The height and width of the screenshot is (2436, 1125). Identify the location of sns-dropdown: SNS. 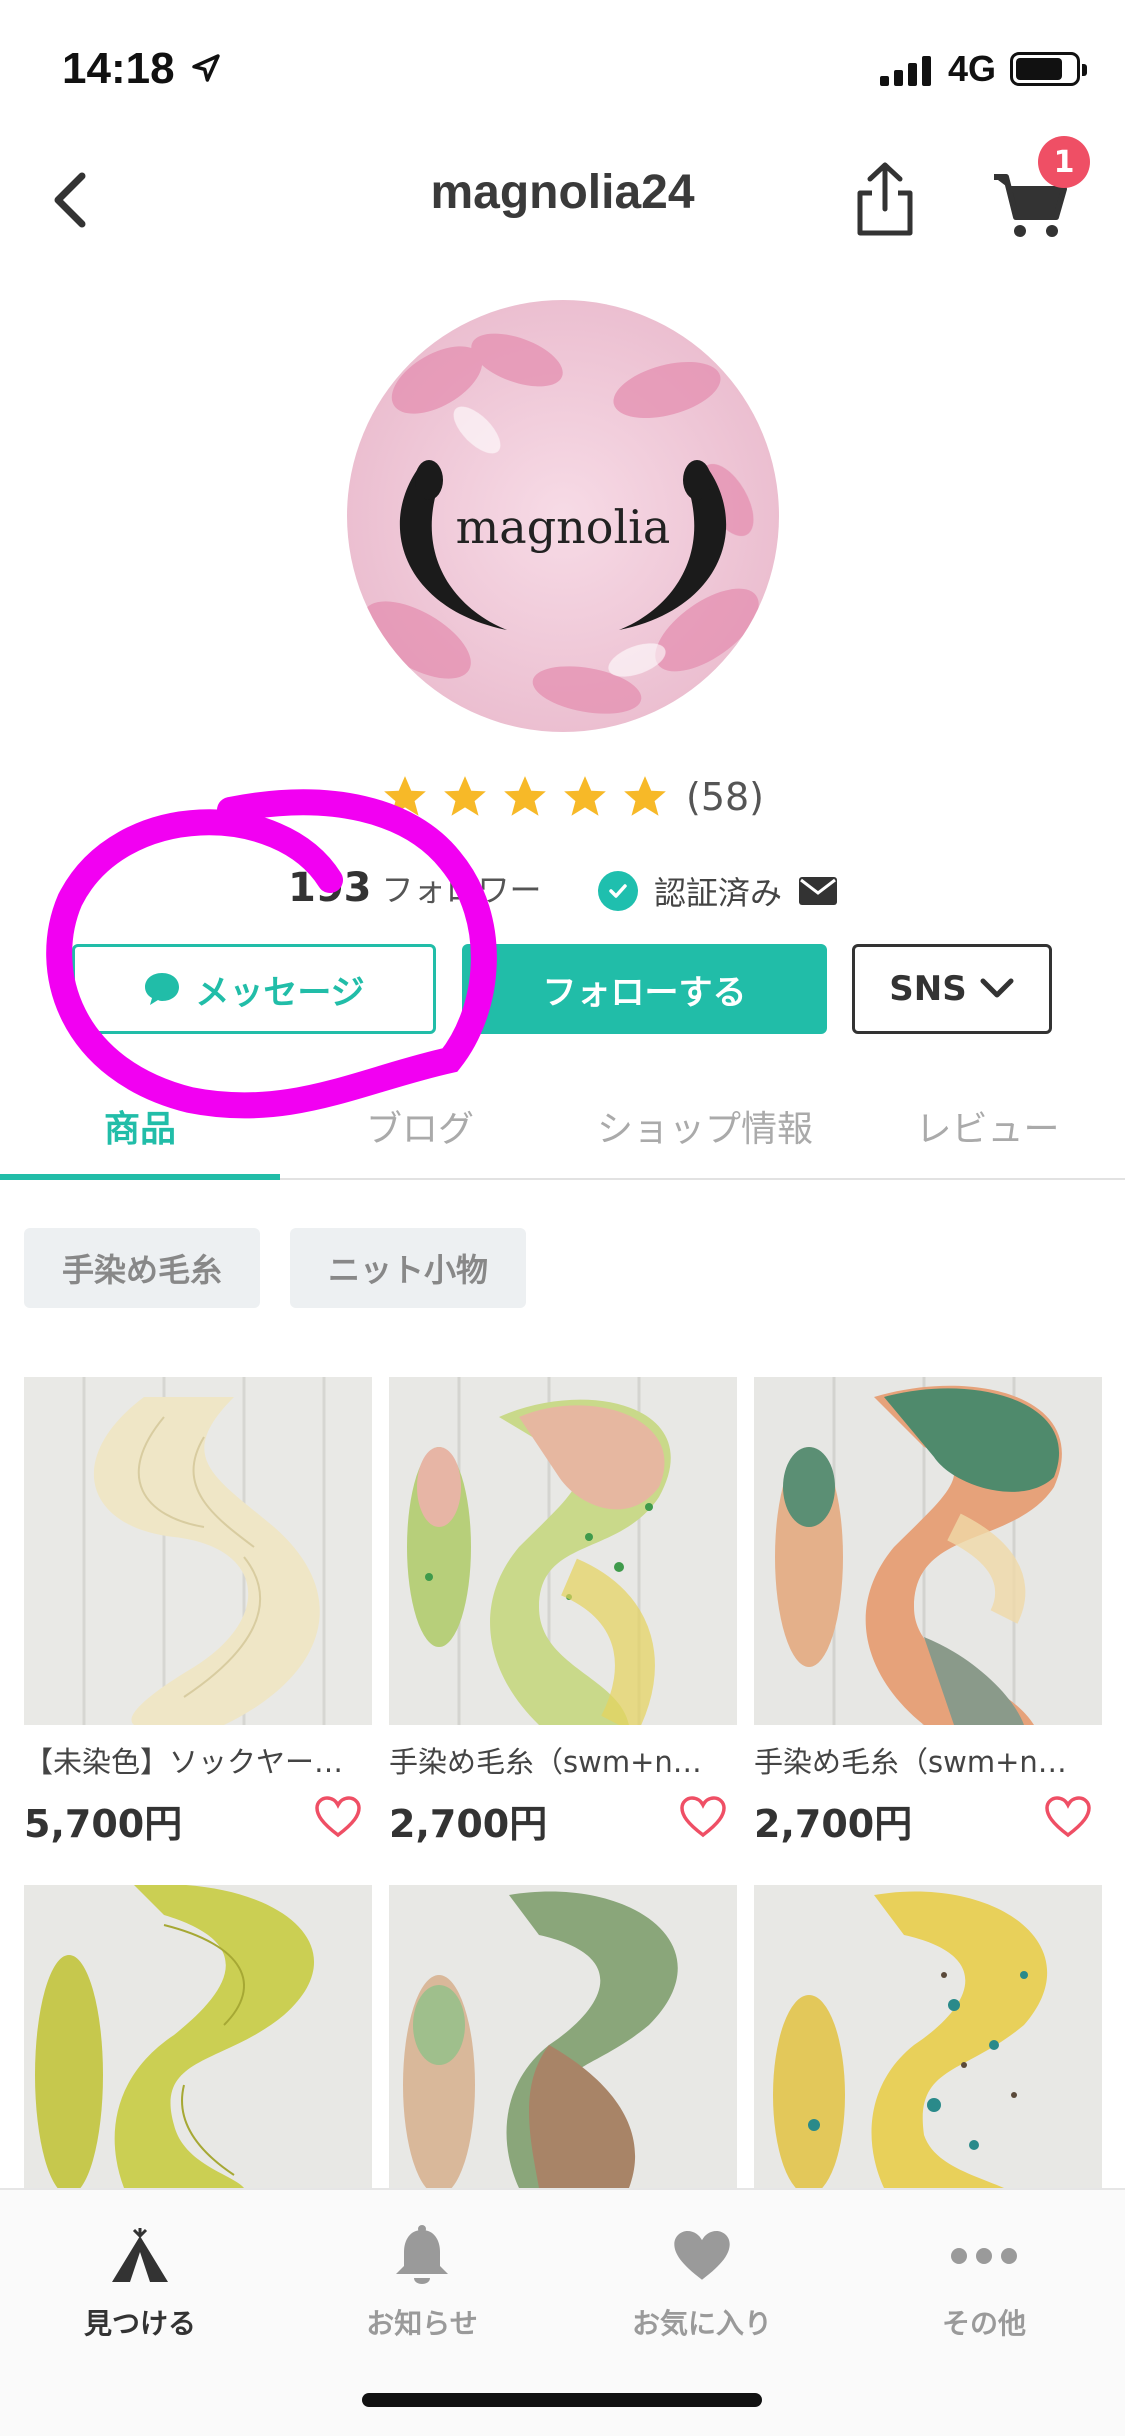
(952, 989).